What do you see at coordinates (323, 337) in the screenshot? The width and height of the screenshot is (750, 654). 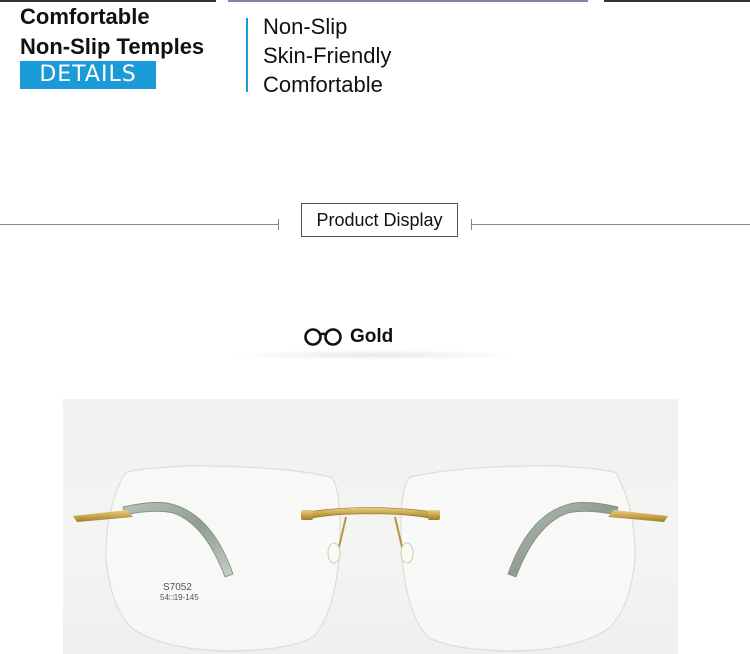 I see `glasses-icon` at bounding box center [323, 337].